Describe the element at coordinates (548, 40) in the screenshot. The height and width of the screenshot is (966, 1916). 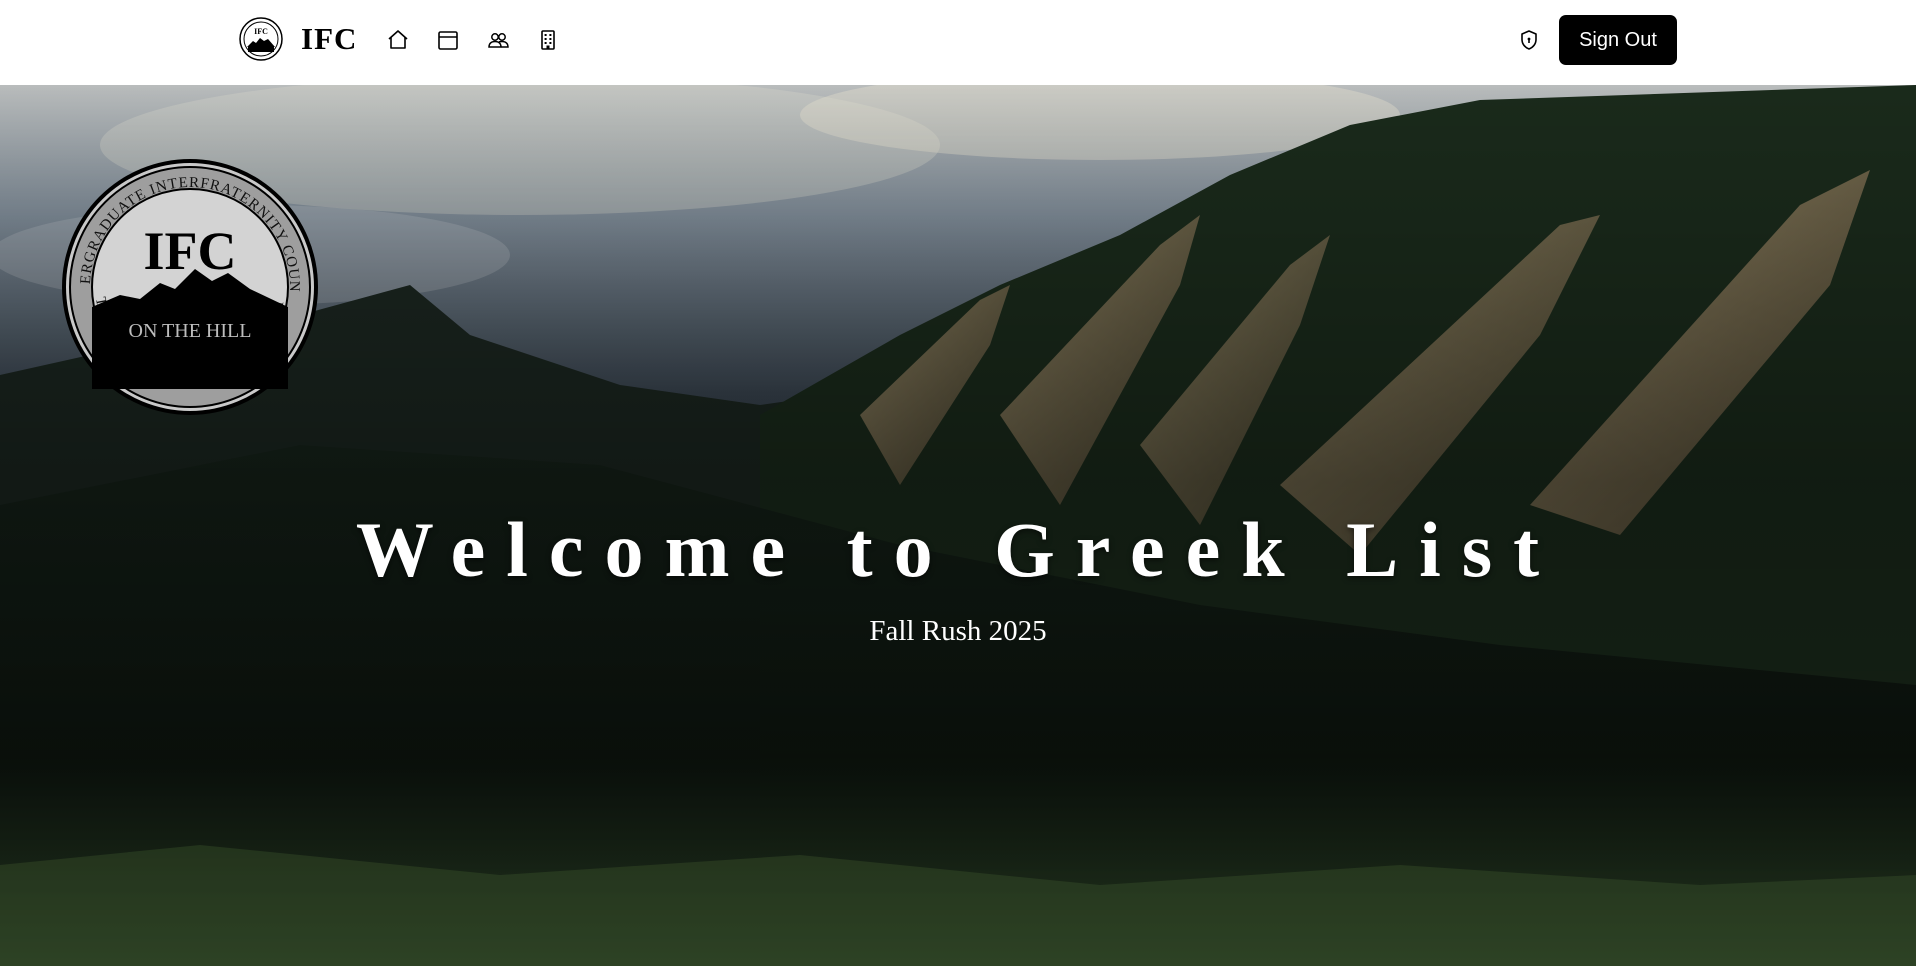
I see `building-icon` at that location.